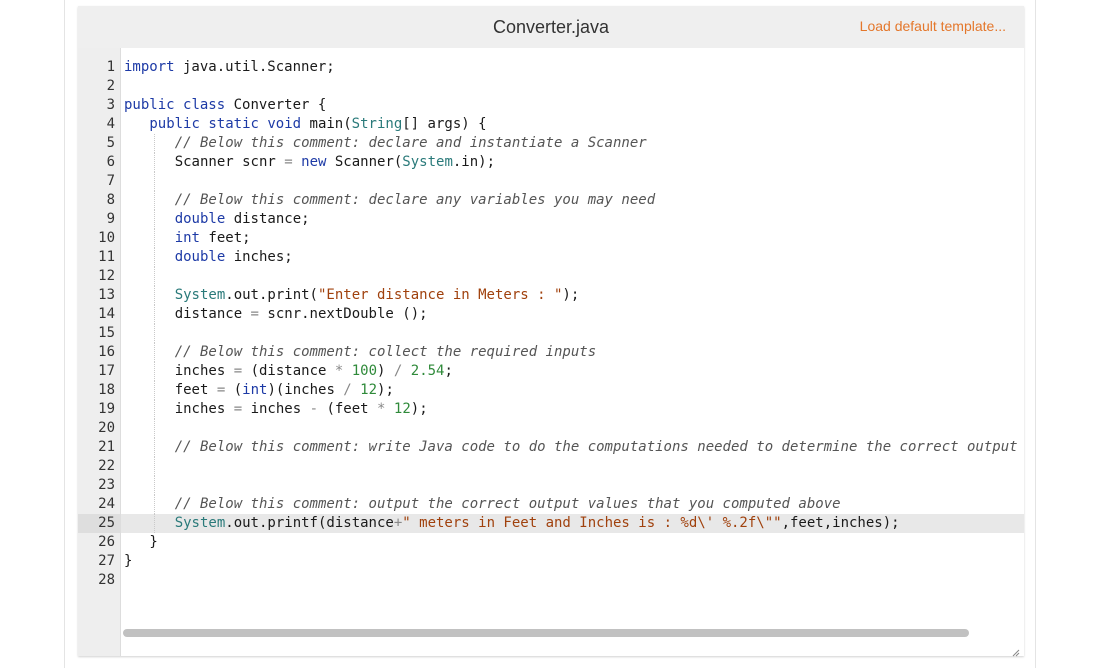  I want to click on code-token: inches, so click(276, 409).